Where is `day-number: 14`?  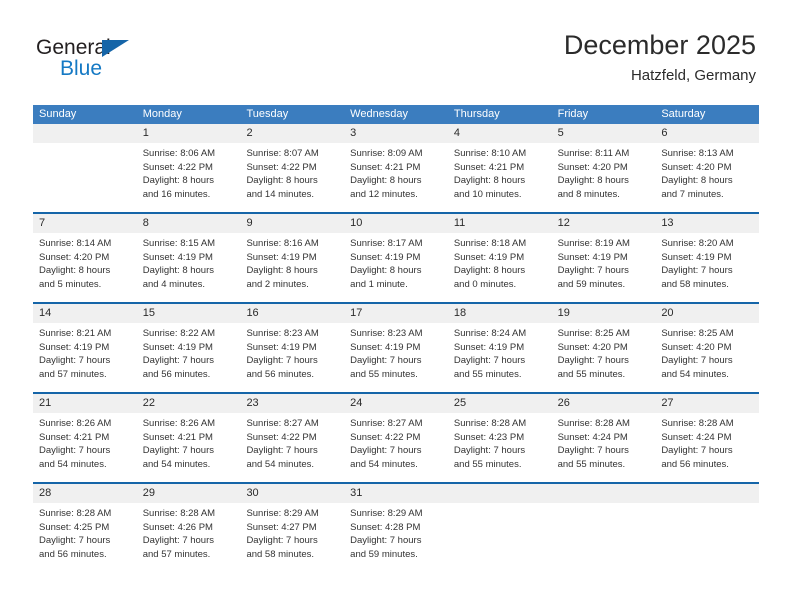 day-number: 14 is located at coordinates (85, 313).